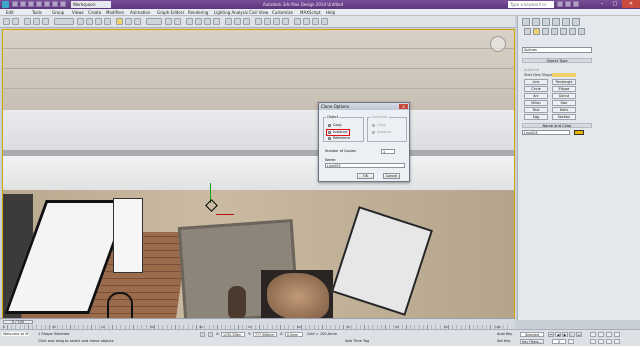 The width and height of the screenshot is (640, 346). What do you see at coordinates (357, 341) in the screenshot?
I see `add-time-tag: Add Time Tag` at bounding box center [357, 341].